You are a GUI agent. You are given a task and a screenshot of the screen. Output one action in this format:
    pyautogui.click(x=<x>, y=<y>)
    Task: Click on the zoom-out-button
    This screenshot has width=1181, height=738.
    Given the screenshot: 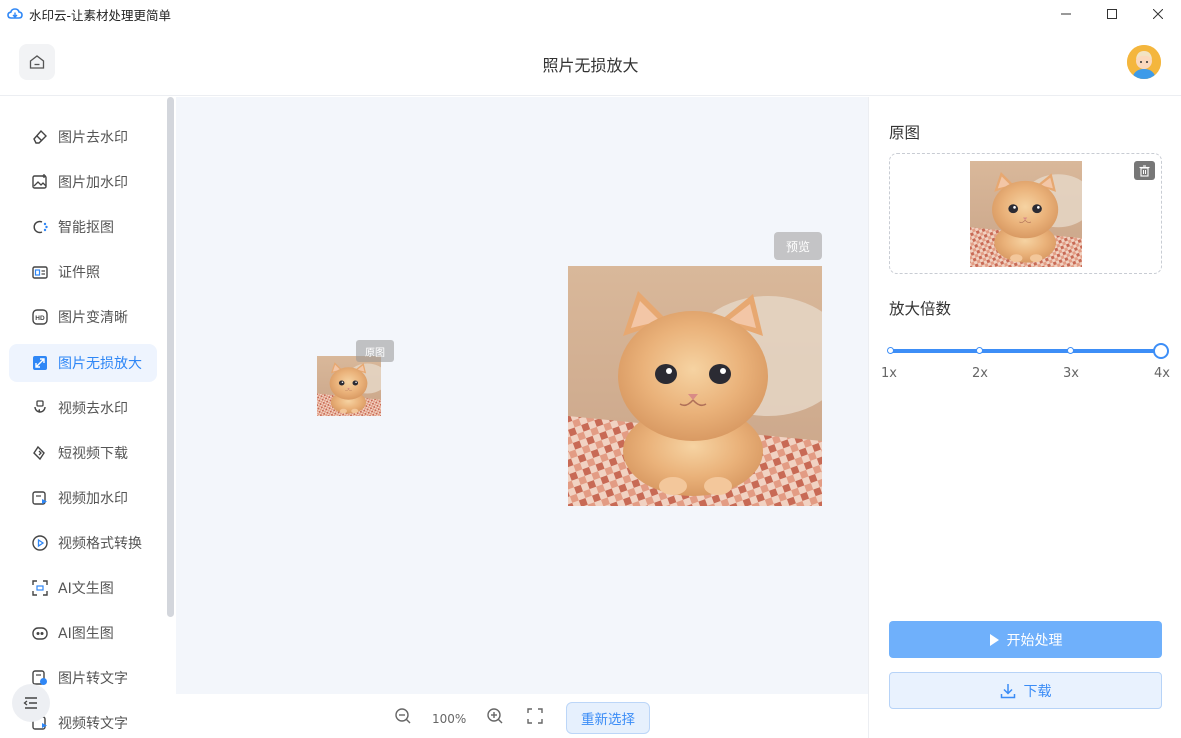 What is the action you would take?
    pyautogui.click(x=403, y=716)
    